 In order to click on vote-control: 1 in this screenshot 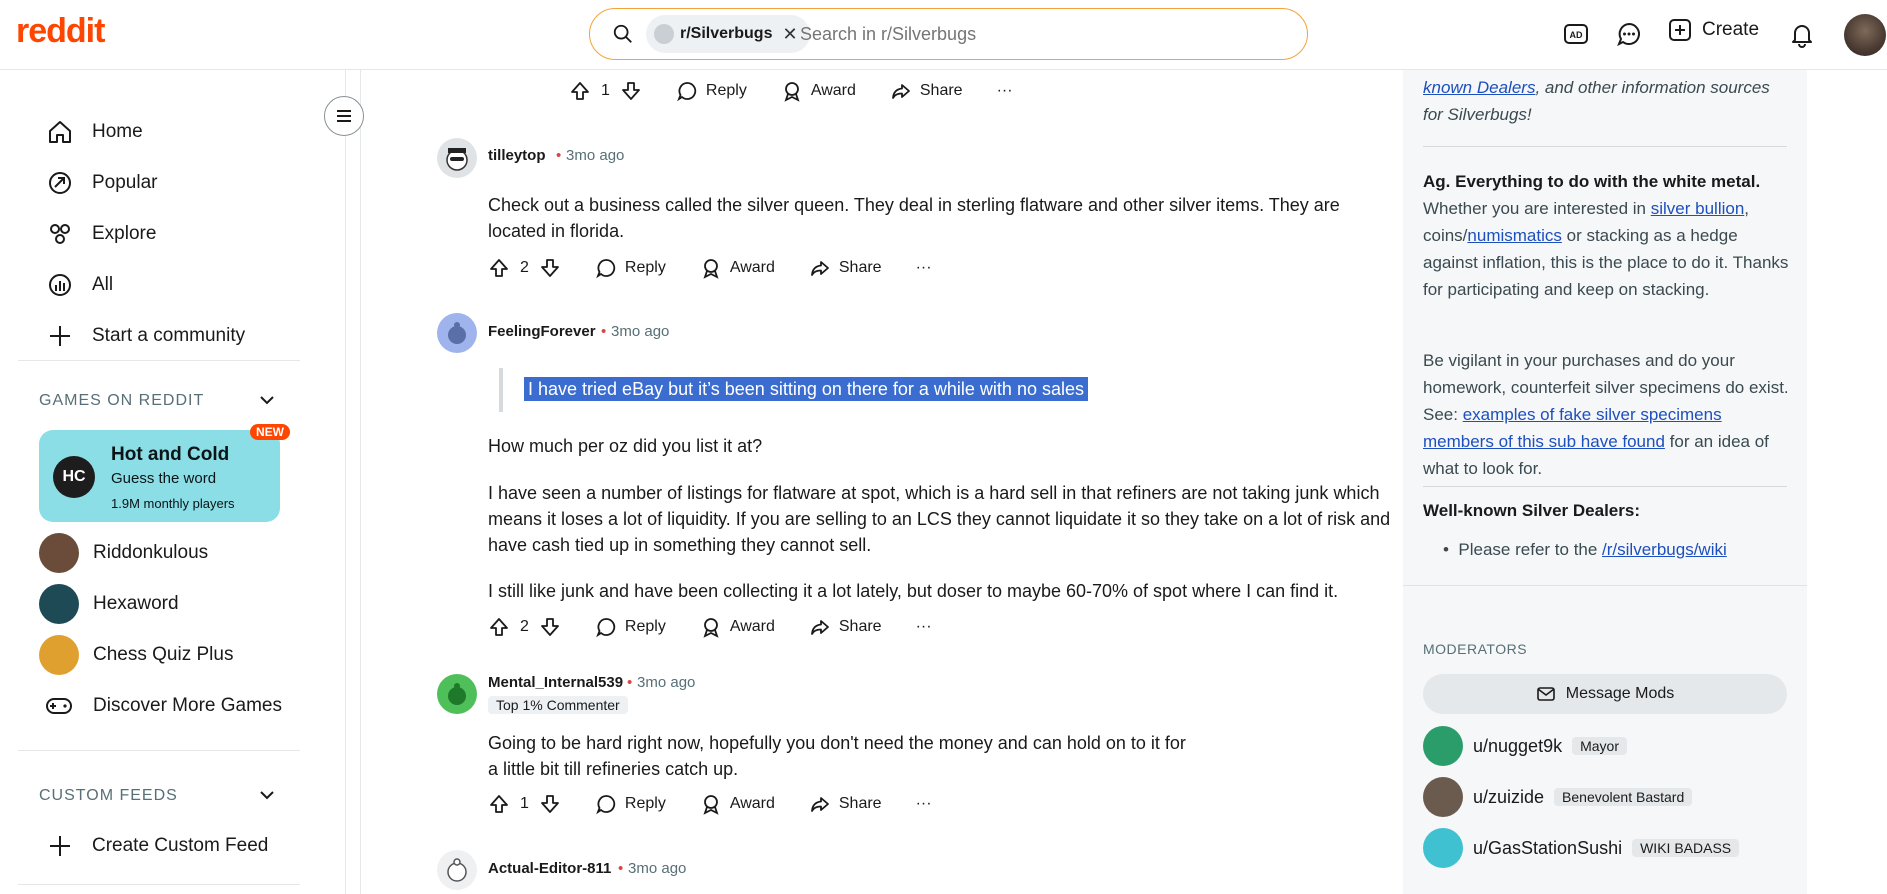, I will do `click(524, 804)`.